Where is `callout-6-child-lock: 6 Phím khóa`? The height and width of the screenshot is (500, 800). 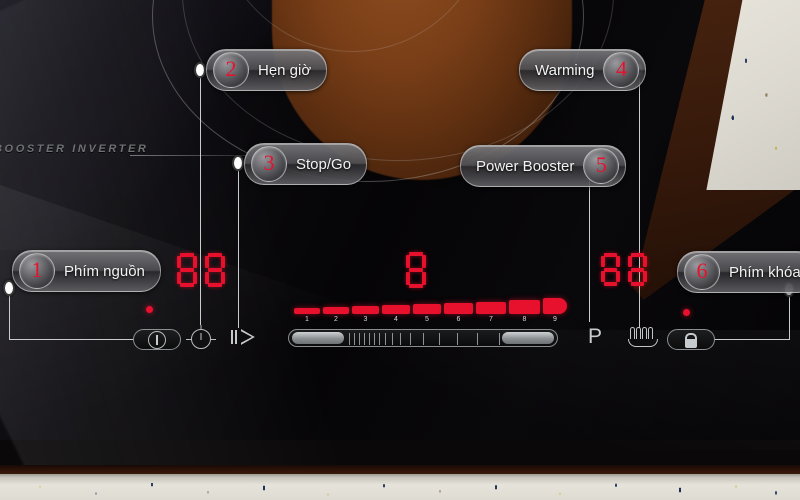 callout-6-child-lock: 6 Phím khóa is located at coordinates (738, 272).